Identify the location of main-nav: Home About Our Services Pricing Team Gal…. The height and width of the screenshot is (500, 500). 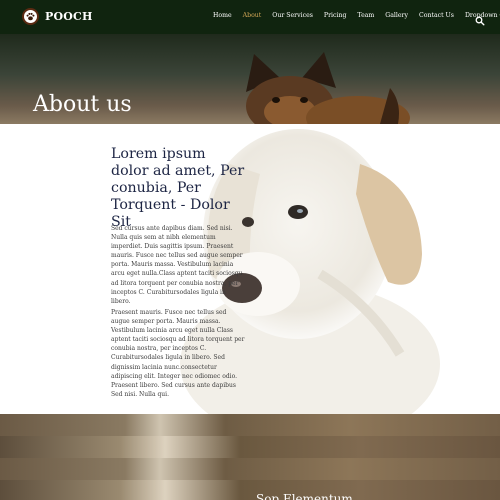
(356, 15).